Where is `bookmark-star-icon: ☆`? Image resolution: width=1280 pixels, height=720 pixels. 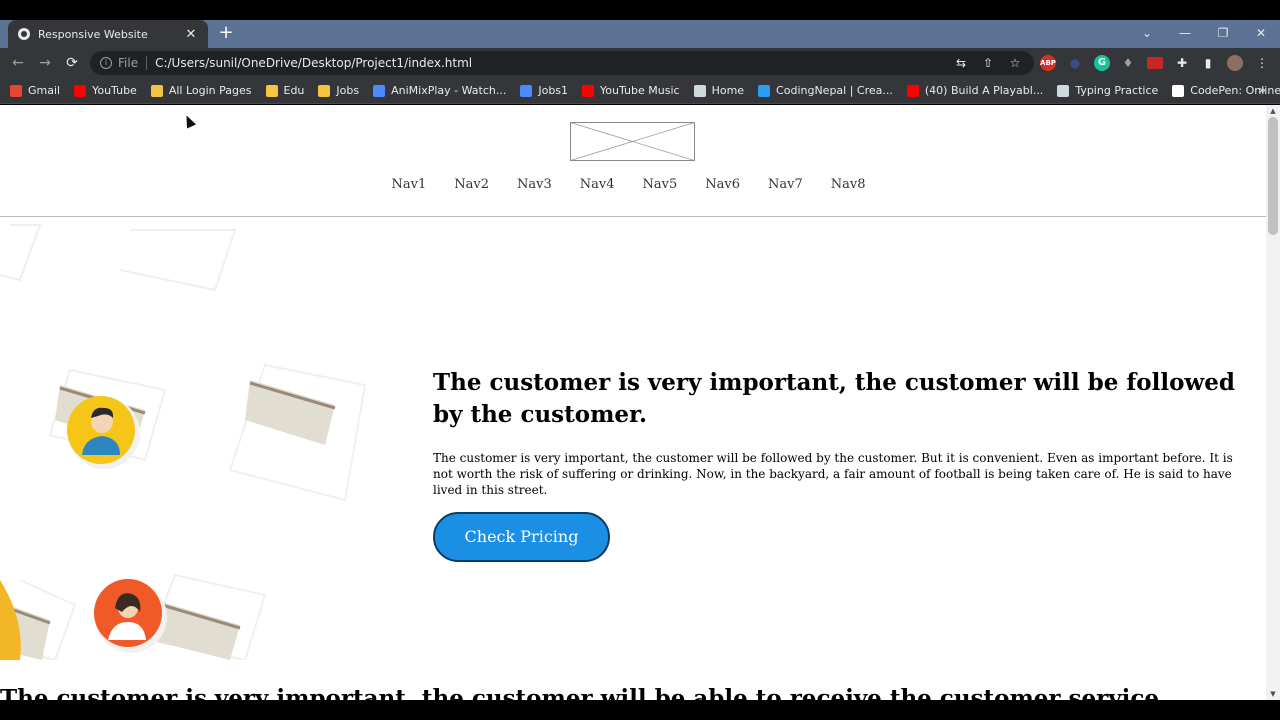 bookmark-star-icon: ☆ is located at coordinates (1015, 63).